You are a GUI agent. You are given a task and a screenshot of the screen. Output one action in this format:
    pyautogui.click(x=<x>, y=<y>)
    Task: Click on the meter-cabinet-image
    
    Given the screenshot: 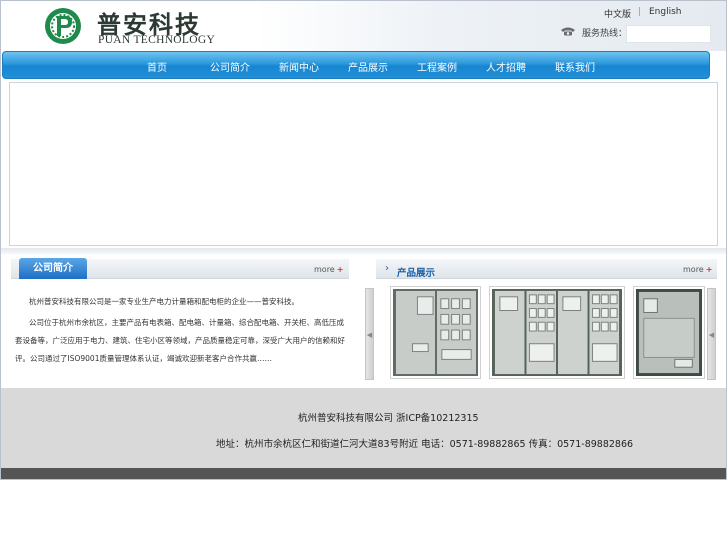 What is the action you would take?
    pyautogui.click(x=435, y=332)
    